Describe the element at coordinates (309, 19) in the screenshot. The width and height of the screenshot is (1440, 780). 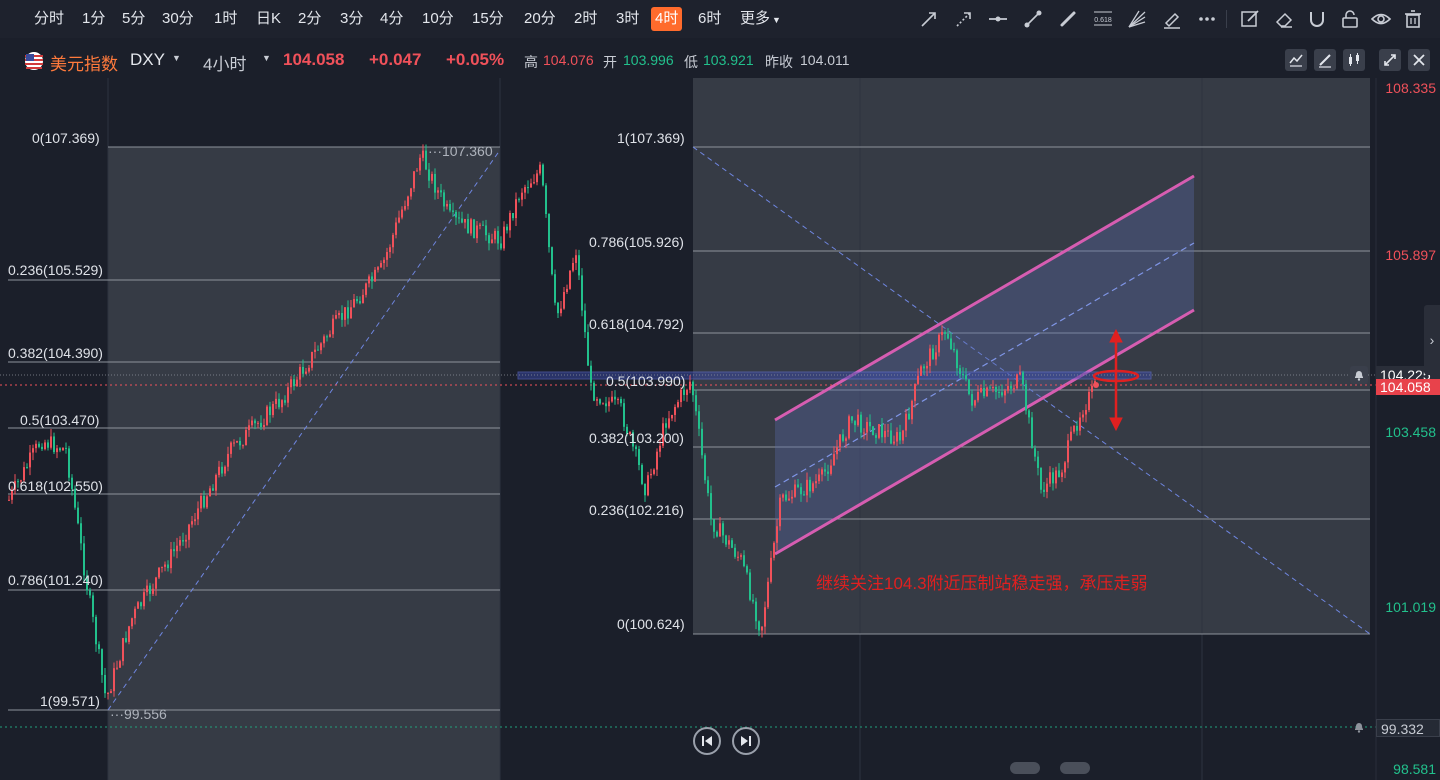
I see `tf-2m: 2分` at that location.